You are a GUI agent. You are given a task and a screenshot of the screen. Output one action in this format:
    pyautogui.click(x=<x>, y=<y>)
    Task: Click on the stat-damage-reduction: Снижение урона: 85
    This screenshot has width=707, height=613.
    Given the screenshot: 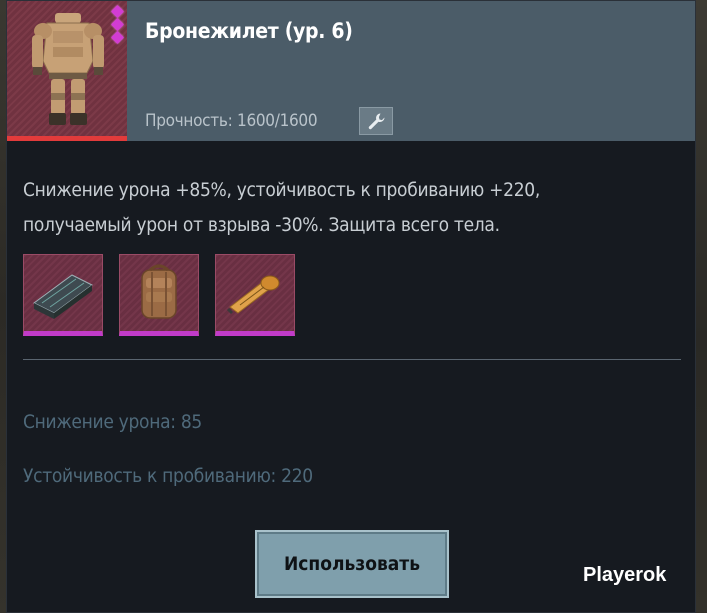 What is the action you would take?
    pyautogui.click(x=112, y=422)
    